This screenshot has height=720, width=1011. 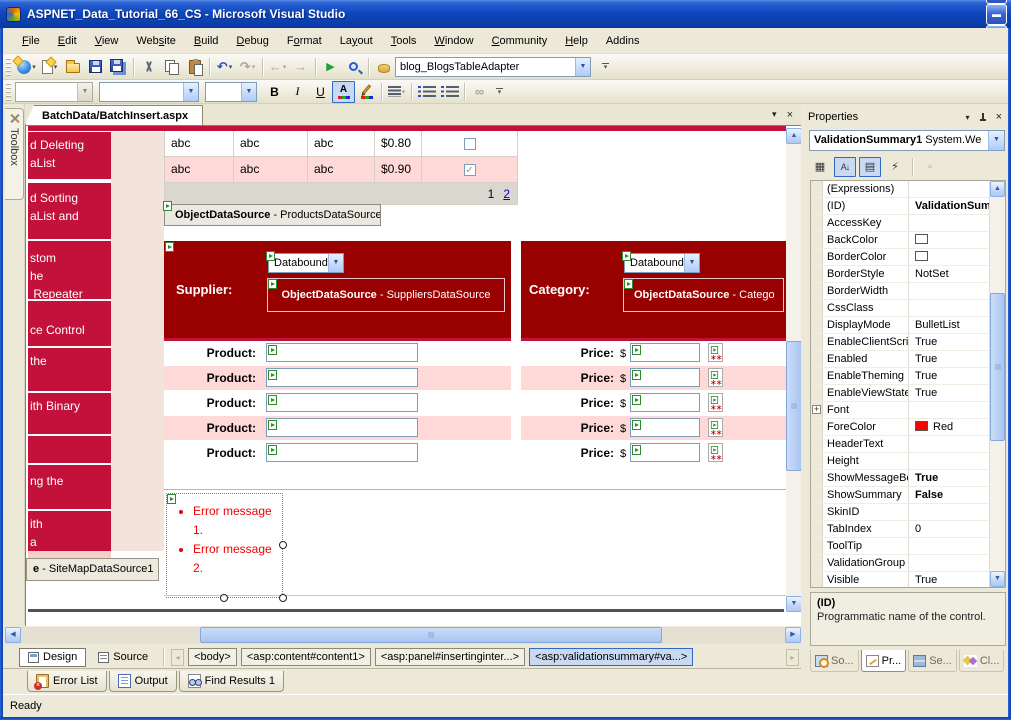 What do you see at coordinates (506, 194) in the screenshot?
I see `pager-page-link: 2` at bounding box center [506, 194].